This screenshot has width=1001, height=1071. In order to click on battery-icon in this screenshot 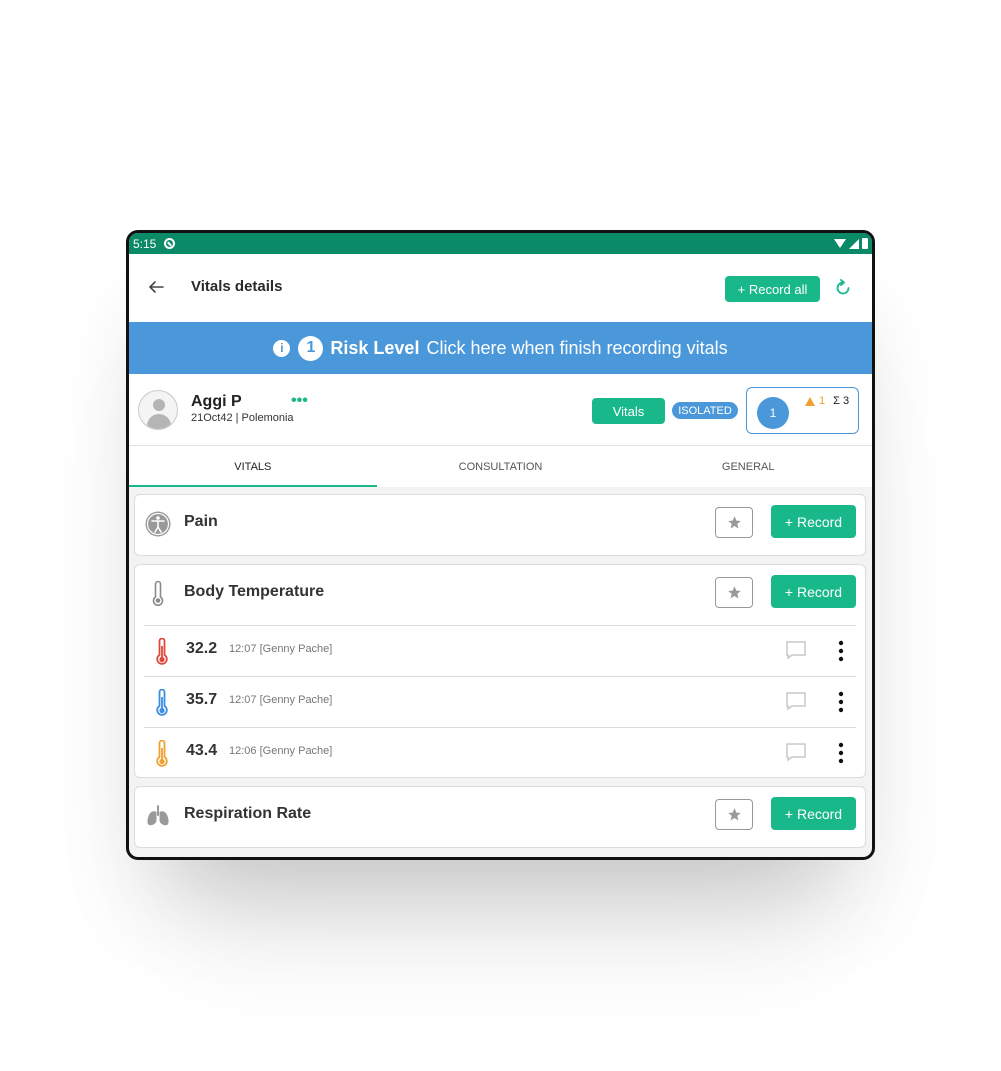, I will do `click(865, 243)`.